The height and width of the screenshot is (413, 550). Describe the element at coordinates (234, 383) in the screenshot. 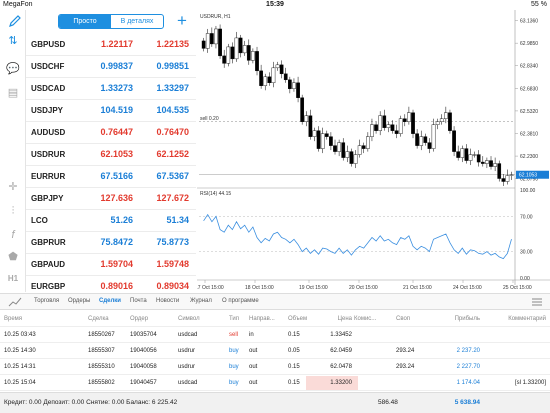

I see `table-cell: buy` at that location.